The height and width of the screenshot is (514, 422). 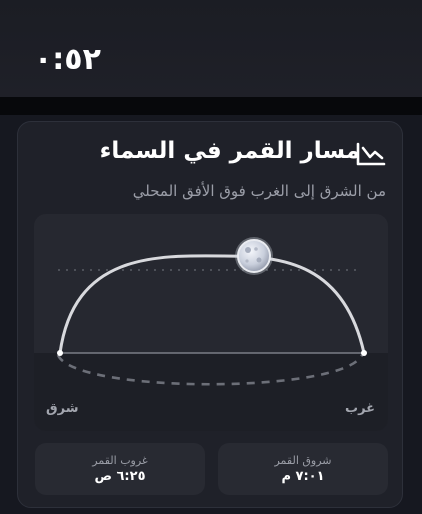 What do you see at coordinates (62, 408) in the screenshot?
I see `east-label: شرق` at bounding box center [62, 408].